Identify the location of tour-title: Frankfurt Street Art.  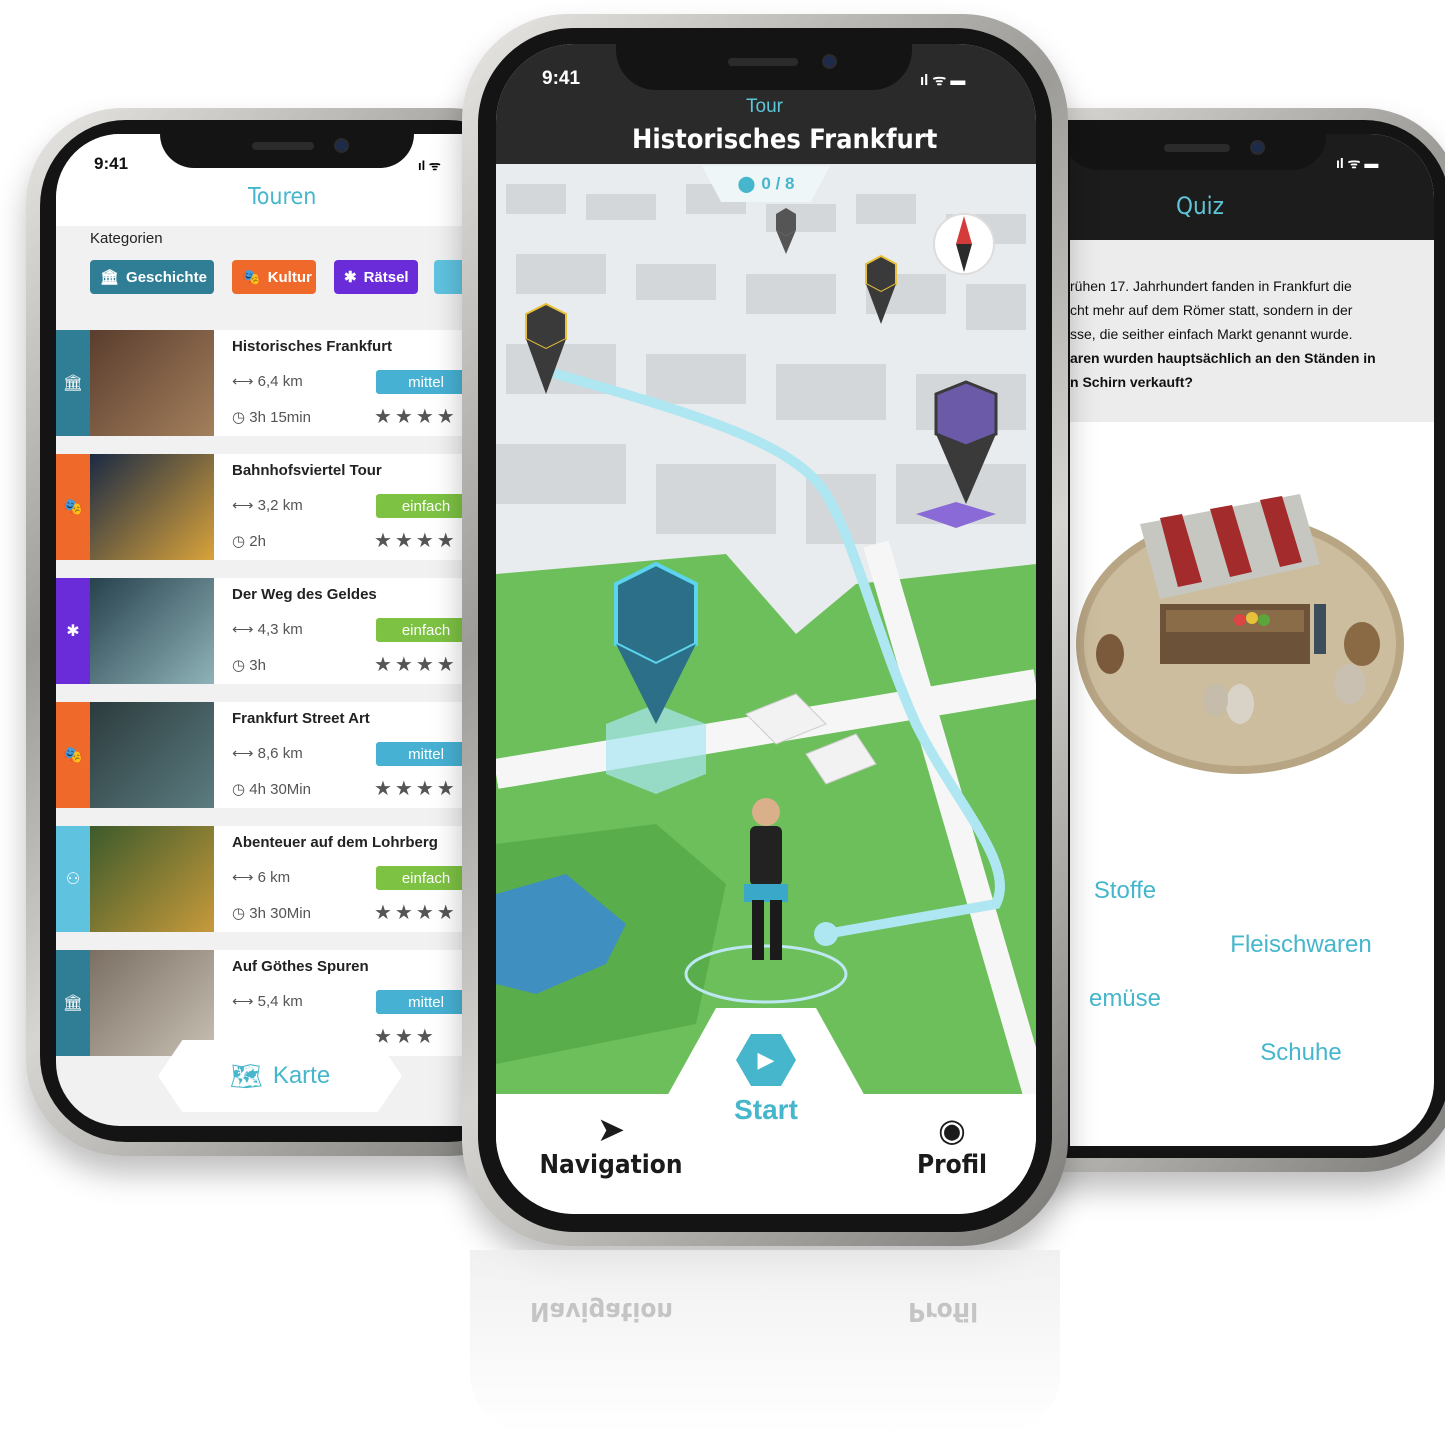
(301, 718).